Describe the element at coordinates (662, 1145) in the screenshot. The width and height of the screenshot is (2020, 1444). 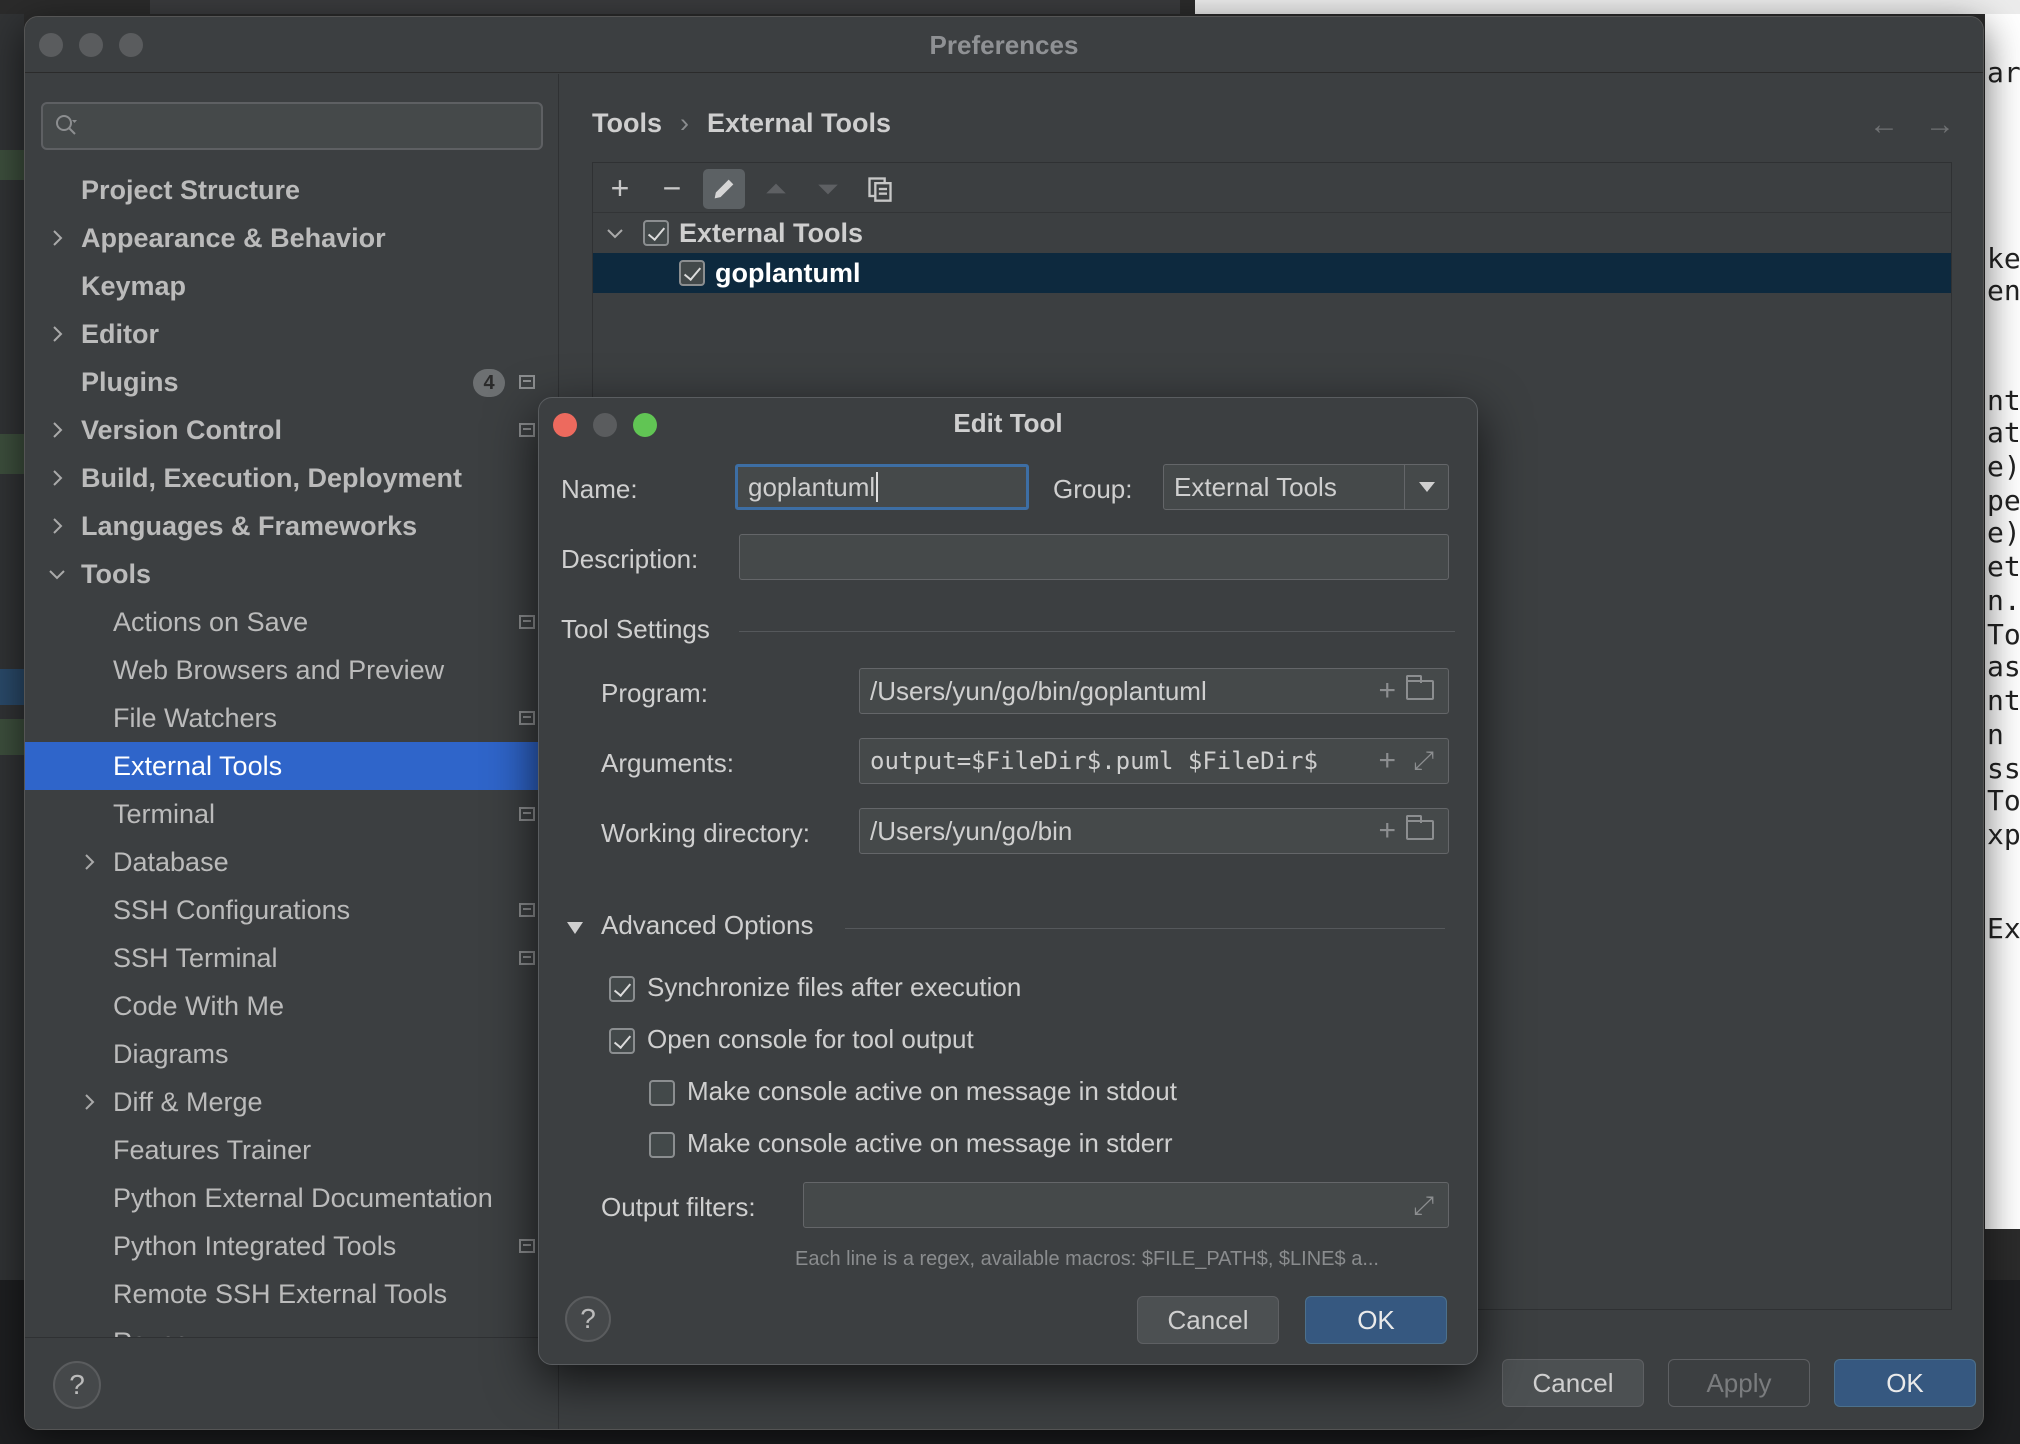
I see `console-stderr-checkbox` at that location.